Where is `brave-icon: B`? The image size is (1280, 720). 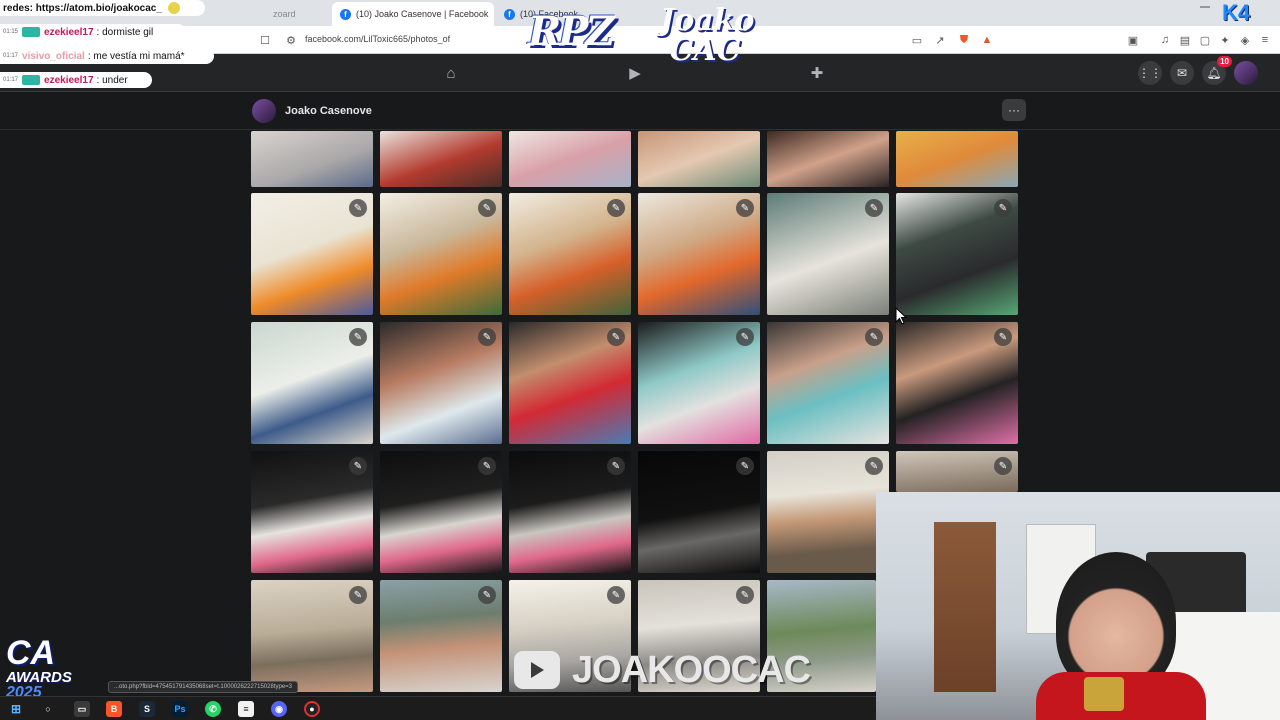
brave-icon: B is located at coordinates (114, 709).